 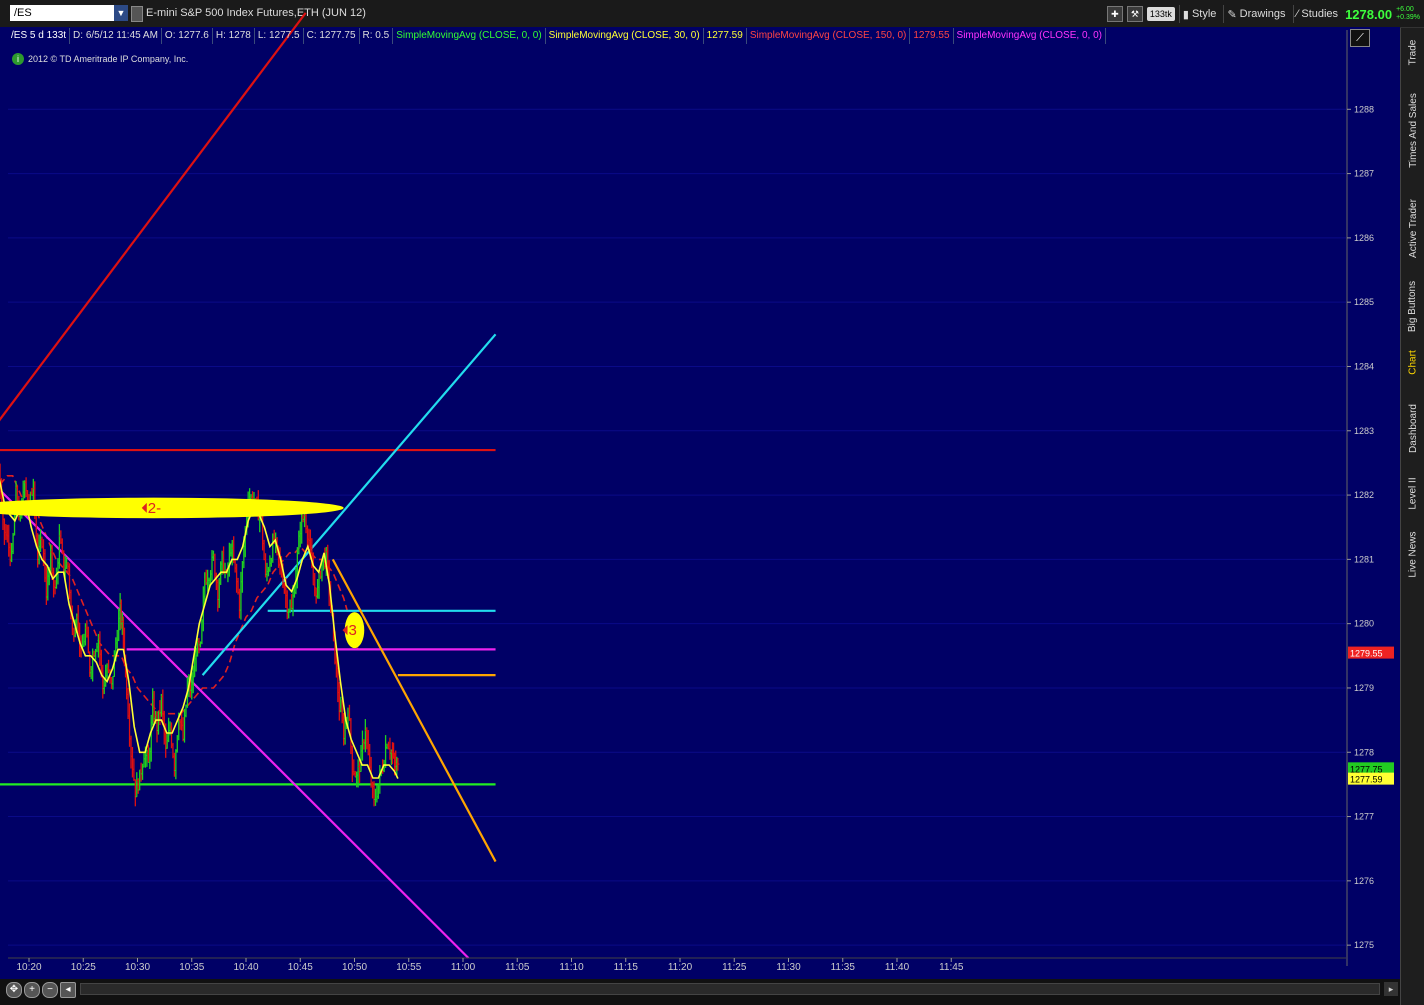 I want to click on tab-dashboard: Dashboard, so click(x=1413, y=428).